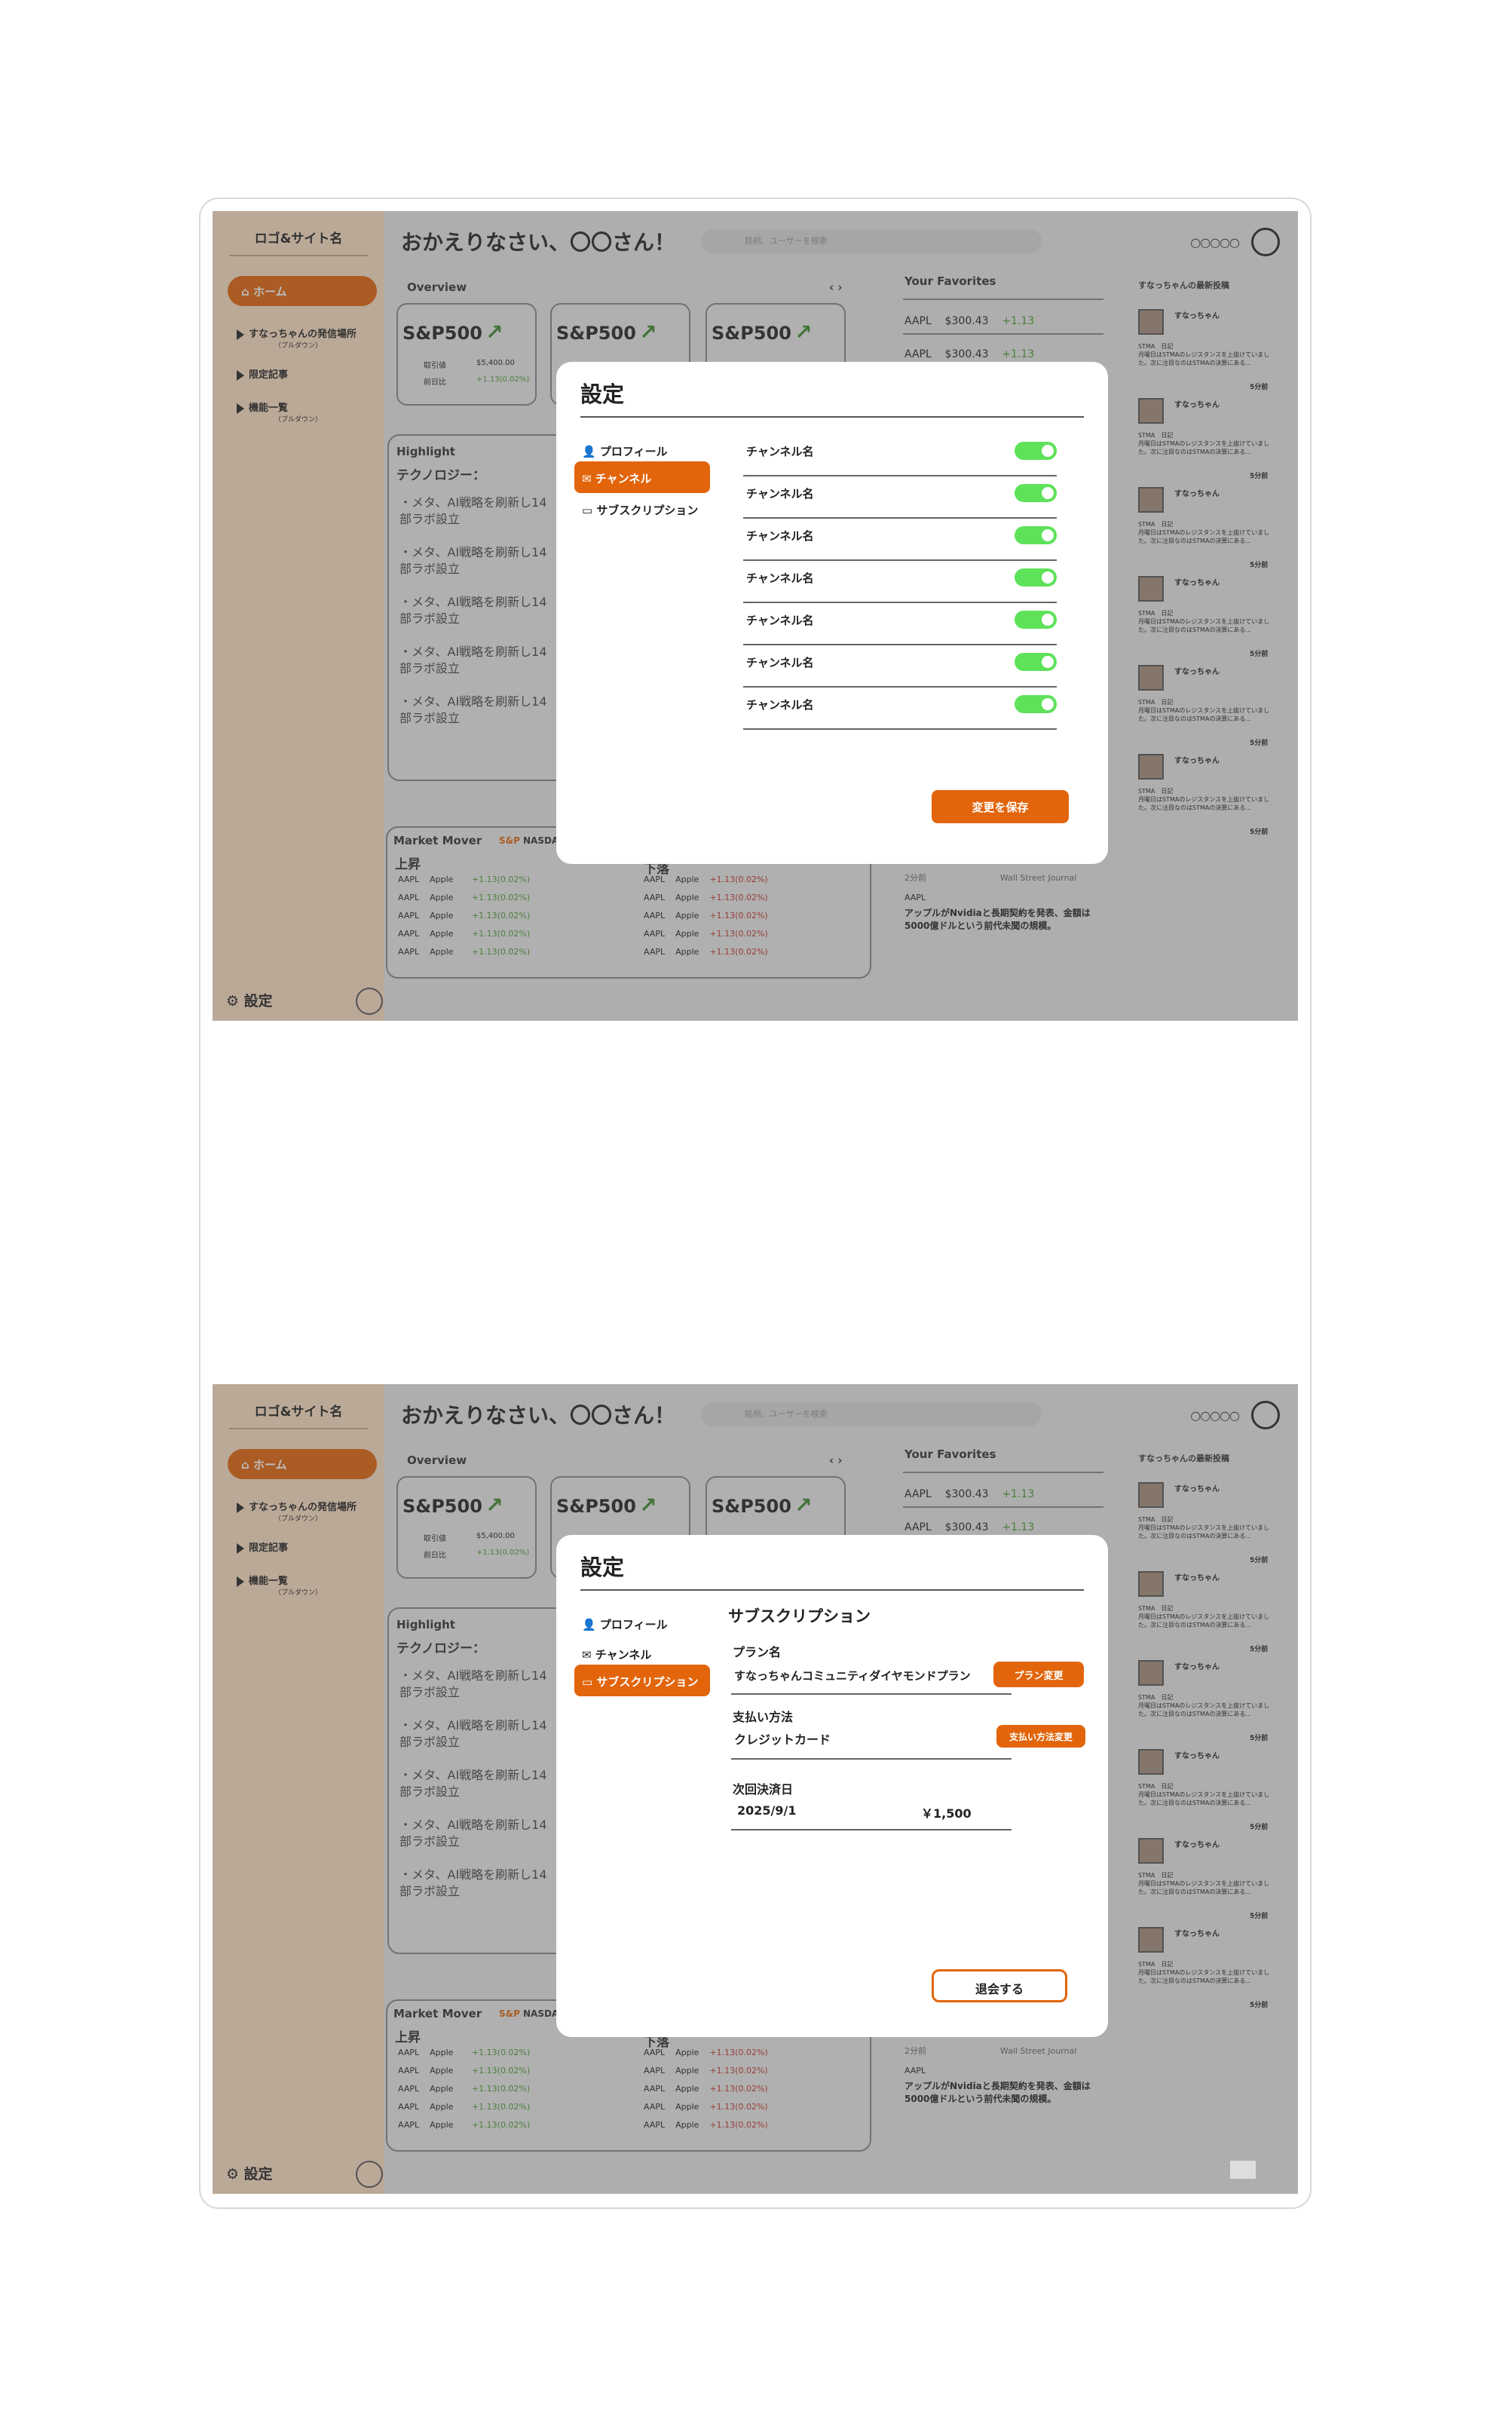  Describe the element at coordinates (853, 1676) in the screenshot. I see `plan-value: すなっちゃんコミュニティダイヤモンドプラン` at that location.